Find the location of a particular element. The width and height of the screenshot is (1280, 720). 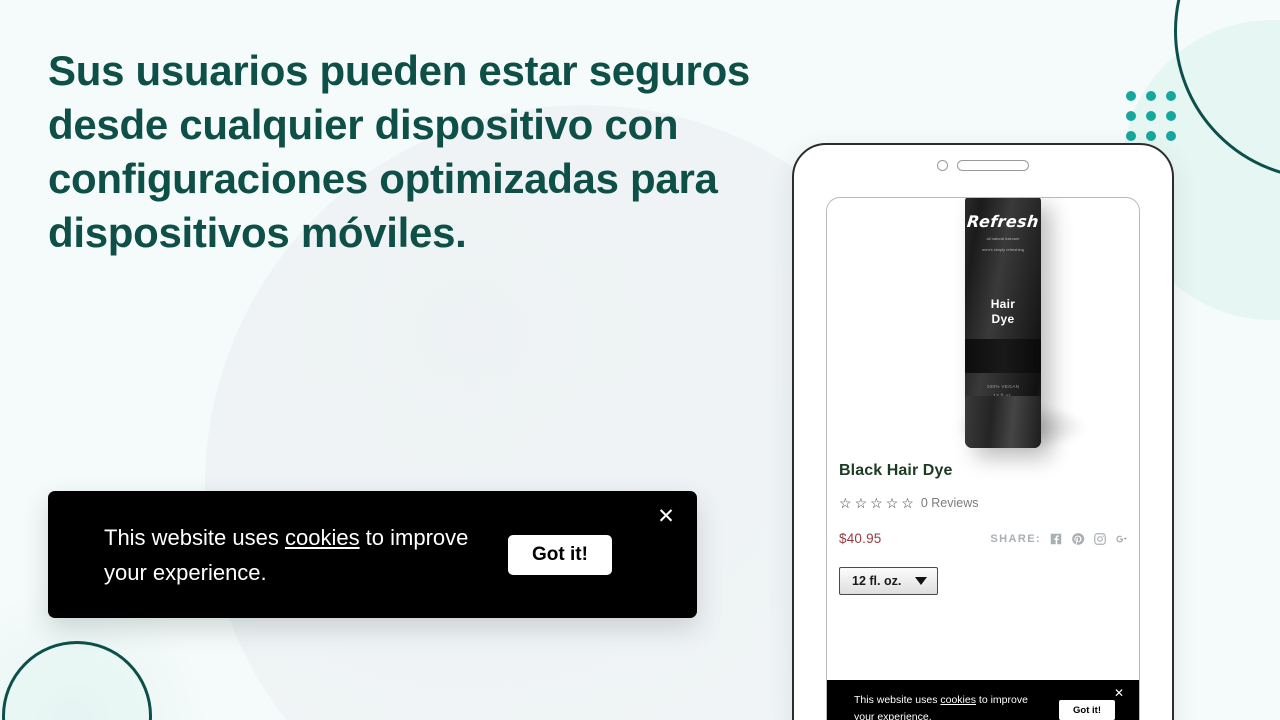

variant-select-value: 12 fl. oz. is located at coordinates (877, 581).